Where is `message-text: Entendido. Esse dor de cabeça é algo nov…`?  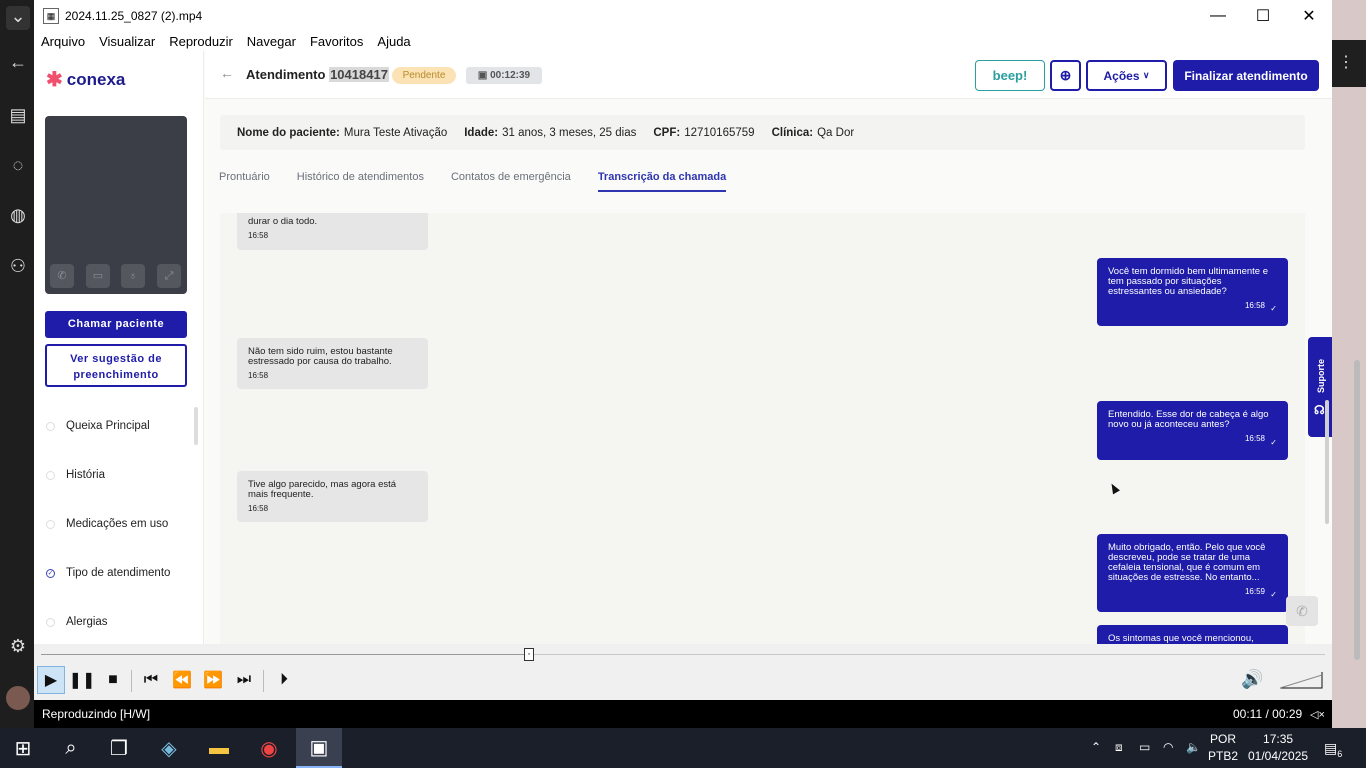 message-text: Entendido. Esse dor de cabeça é algo nov… is located at coordinates (1188, 419).